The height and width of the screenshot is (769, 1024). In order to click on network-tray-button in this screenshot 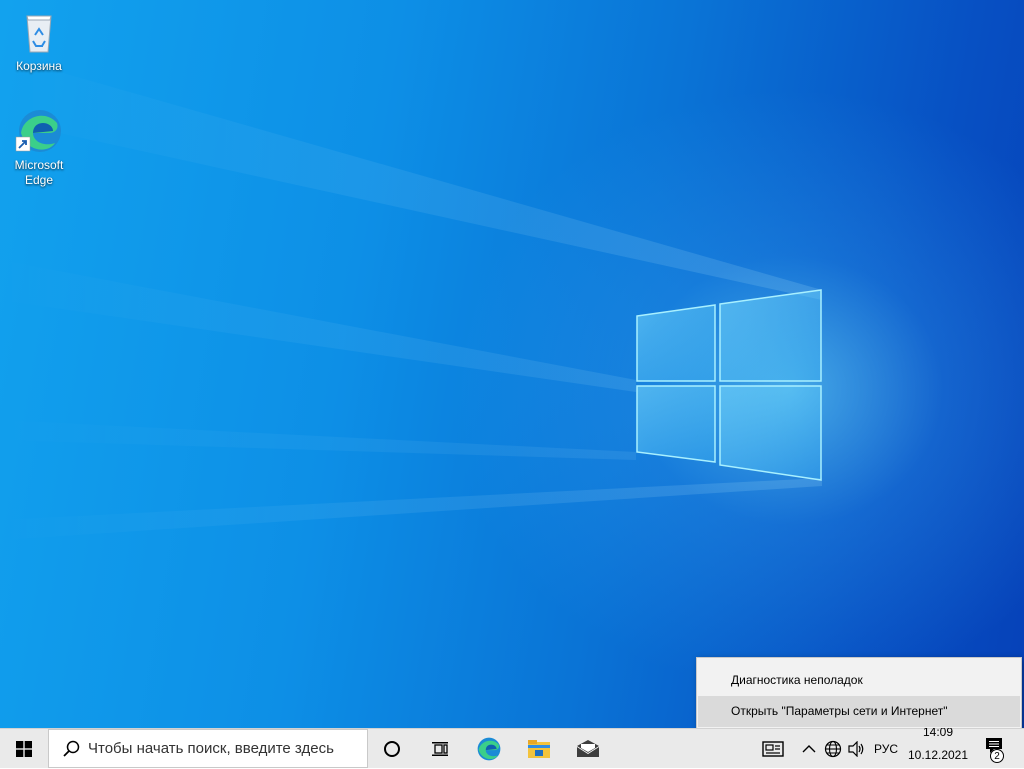, I will do `click(833, 749)`.